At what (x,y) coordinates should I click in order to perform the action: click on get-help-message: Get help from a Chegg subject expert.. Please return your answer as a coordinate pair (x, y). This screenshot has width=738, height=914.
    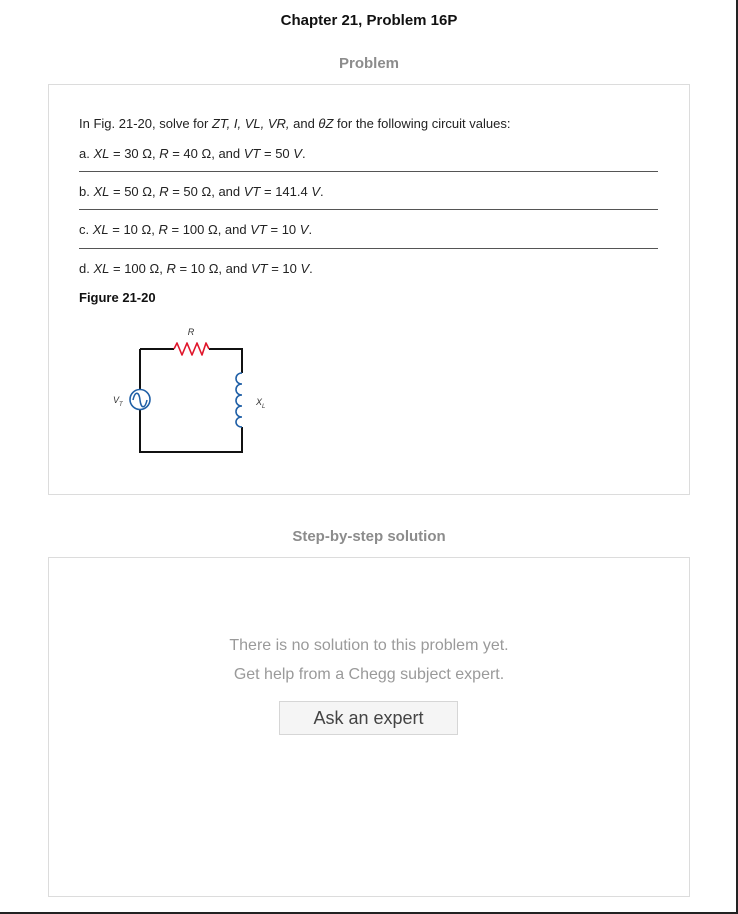
    Looking at the image, I should click on (369, 674).